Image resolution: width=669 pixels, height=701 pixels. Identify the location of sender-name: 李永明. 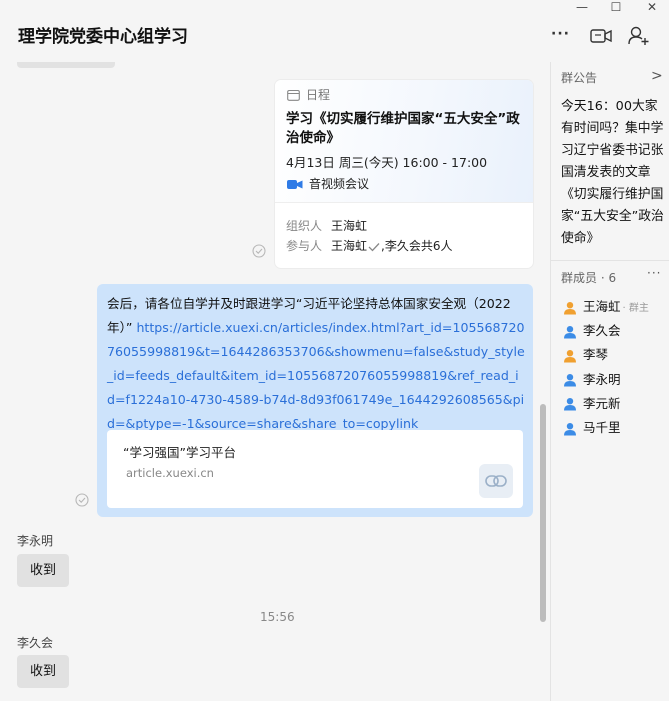
(35, 540).